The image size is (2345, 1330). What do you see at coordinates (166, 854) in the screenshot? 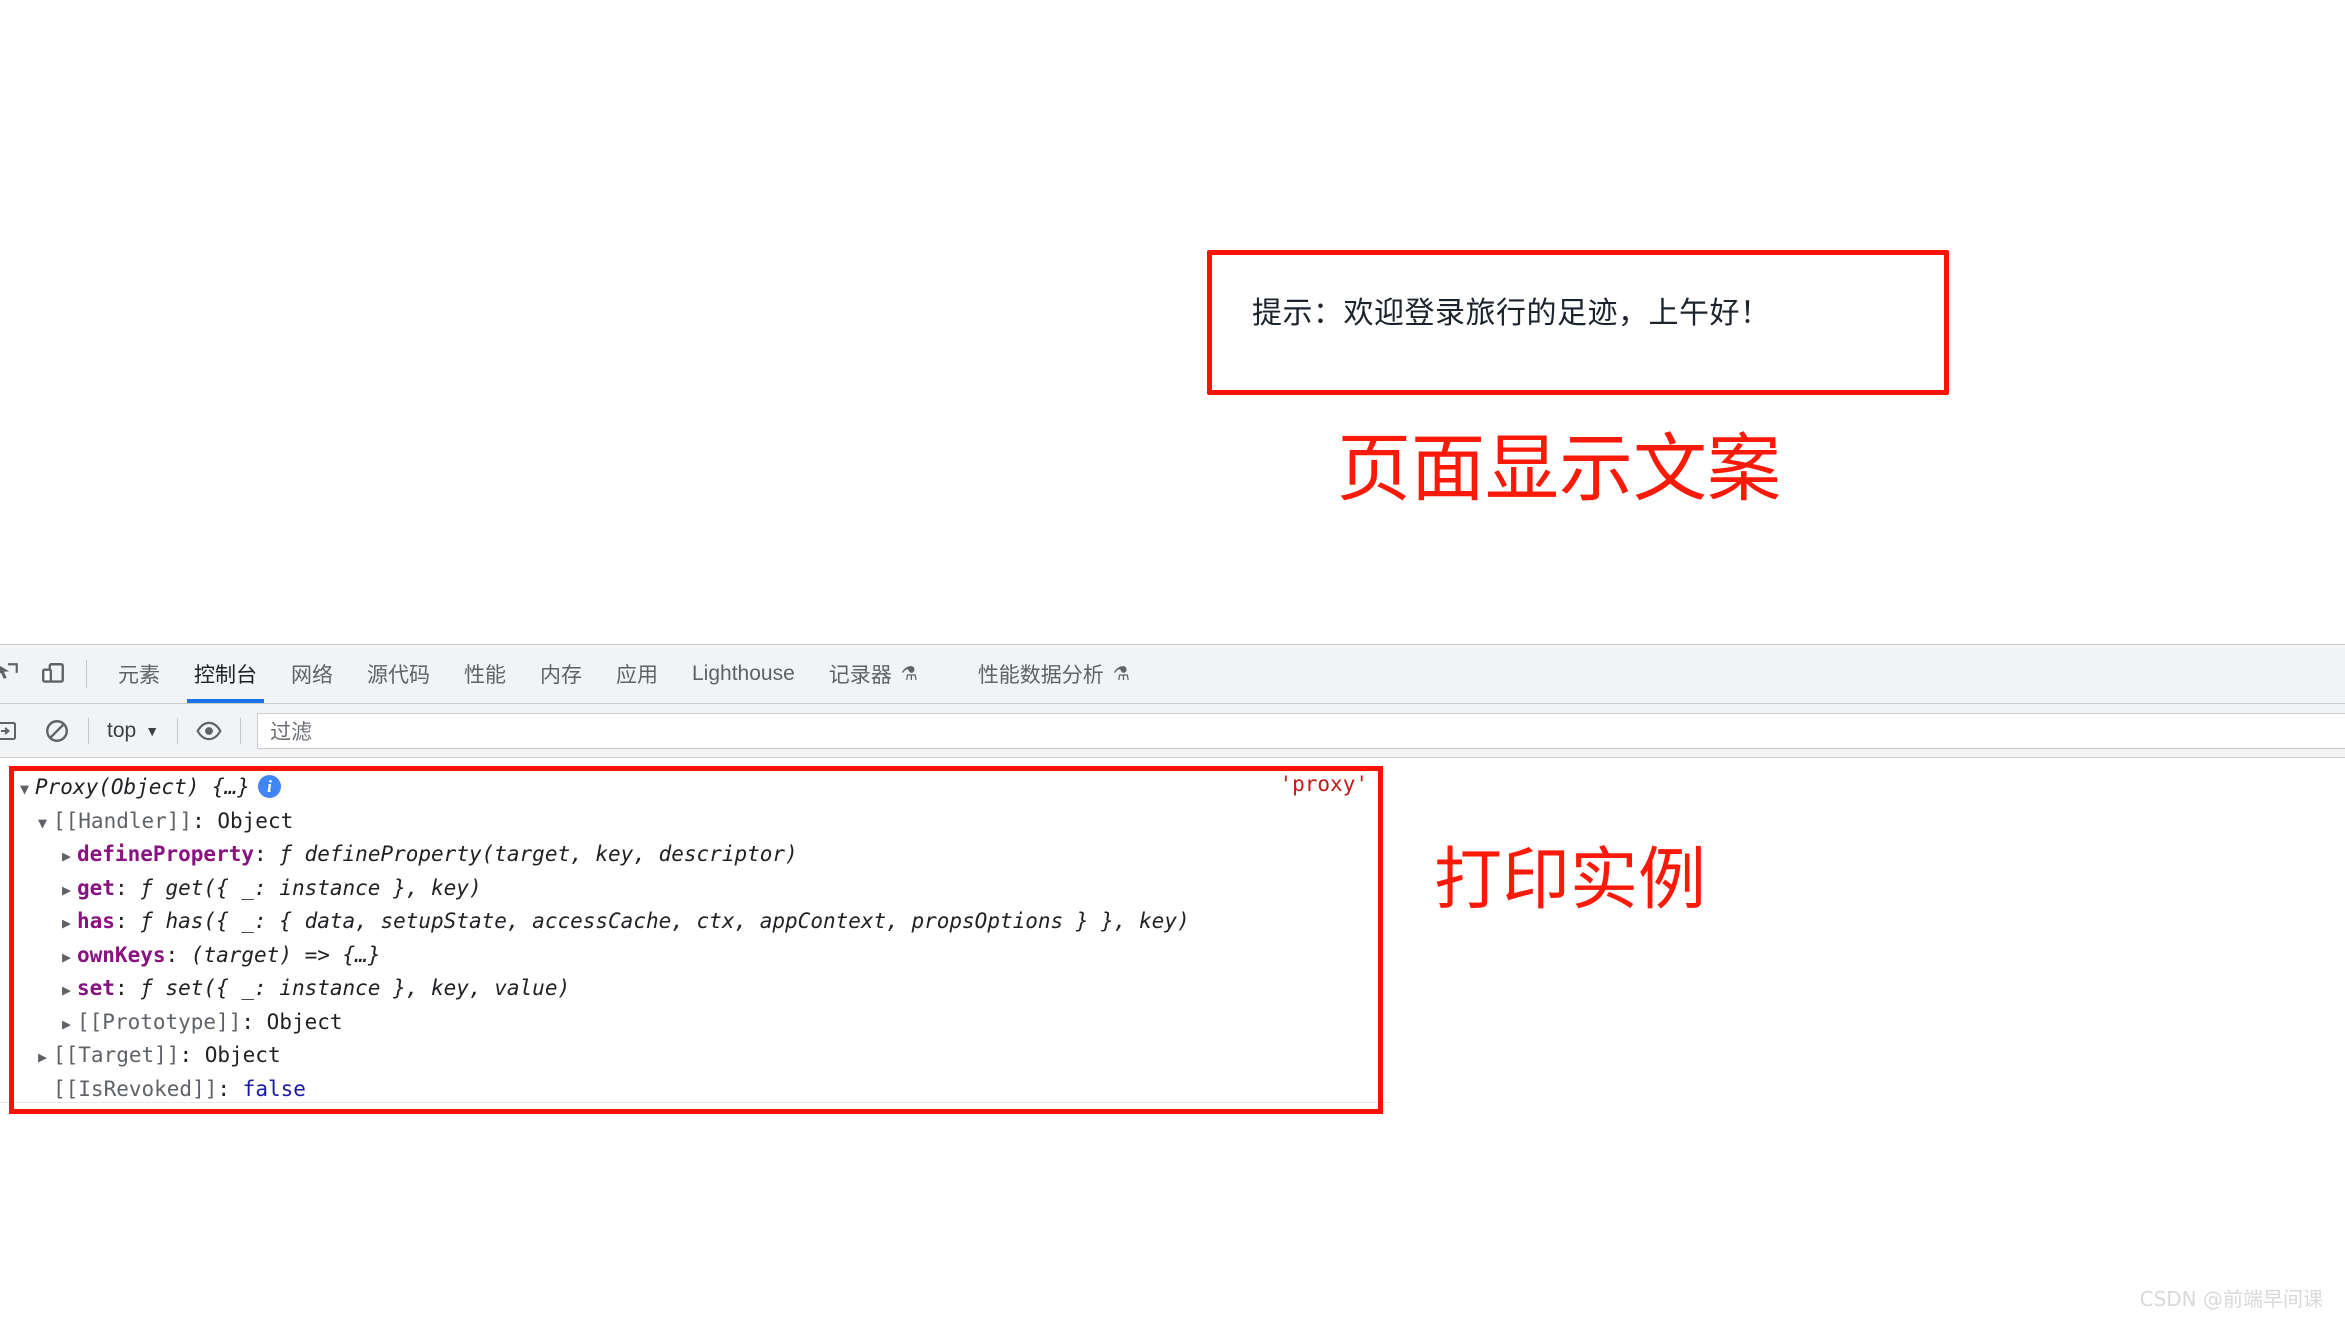
I see `property-key: defineProperty` at bounding box center [166, 854].